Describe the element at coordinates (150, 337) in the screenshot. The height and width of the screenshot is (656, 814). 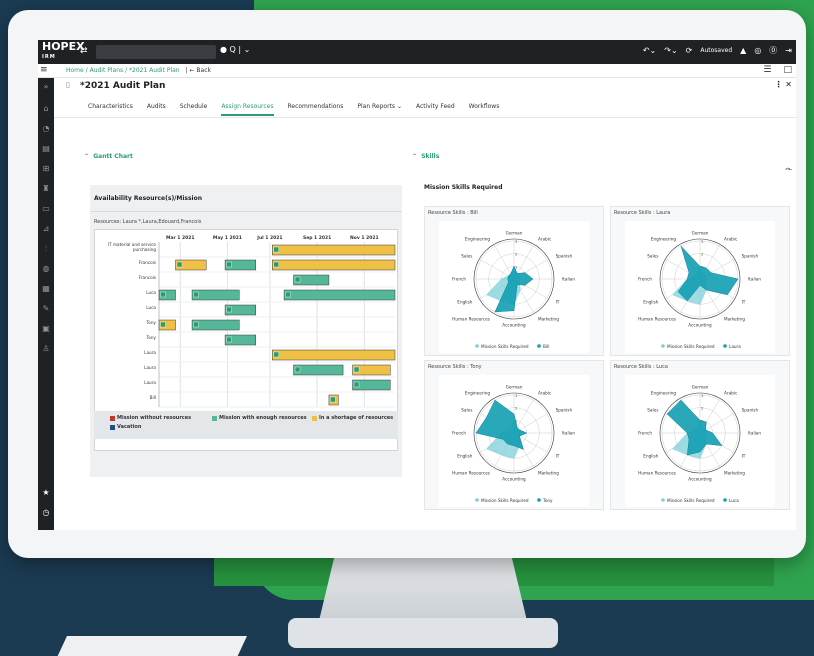
I see `gantt-row-label: Tony` at that location.